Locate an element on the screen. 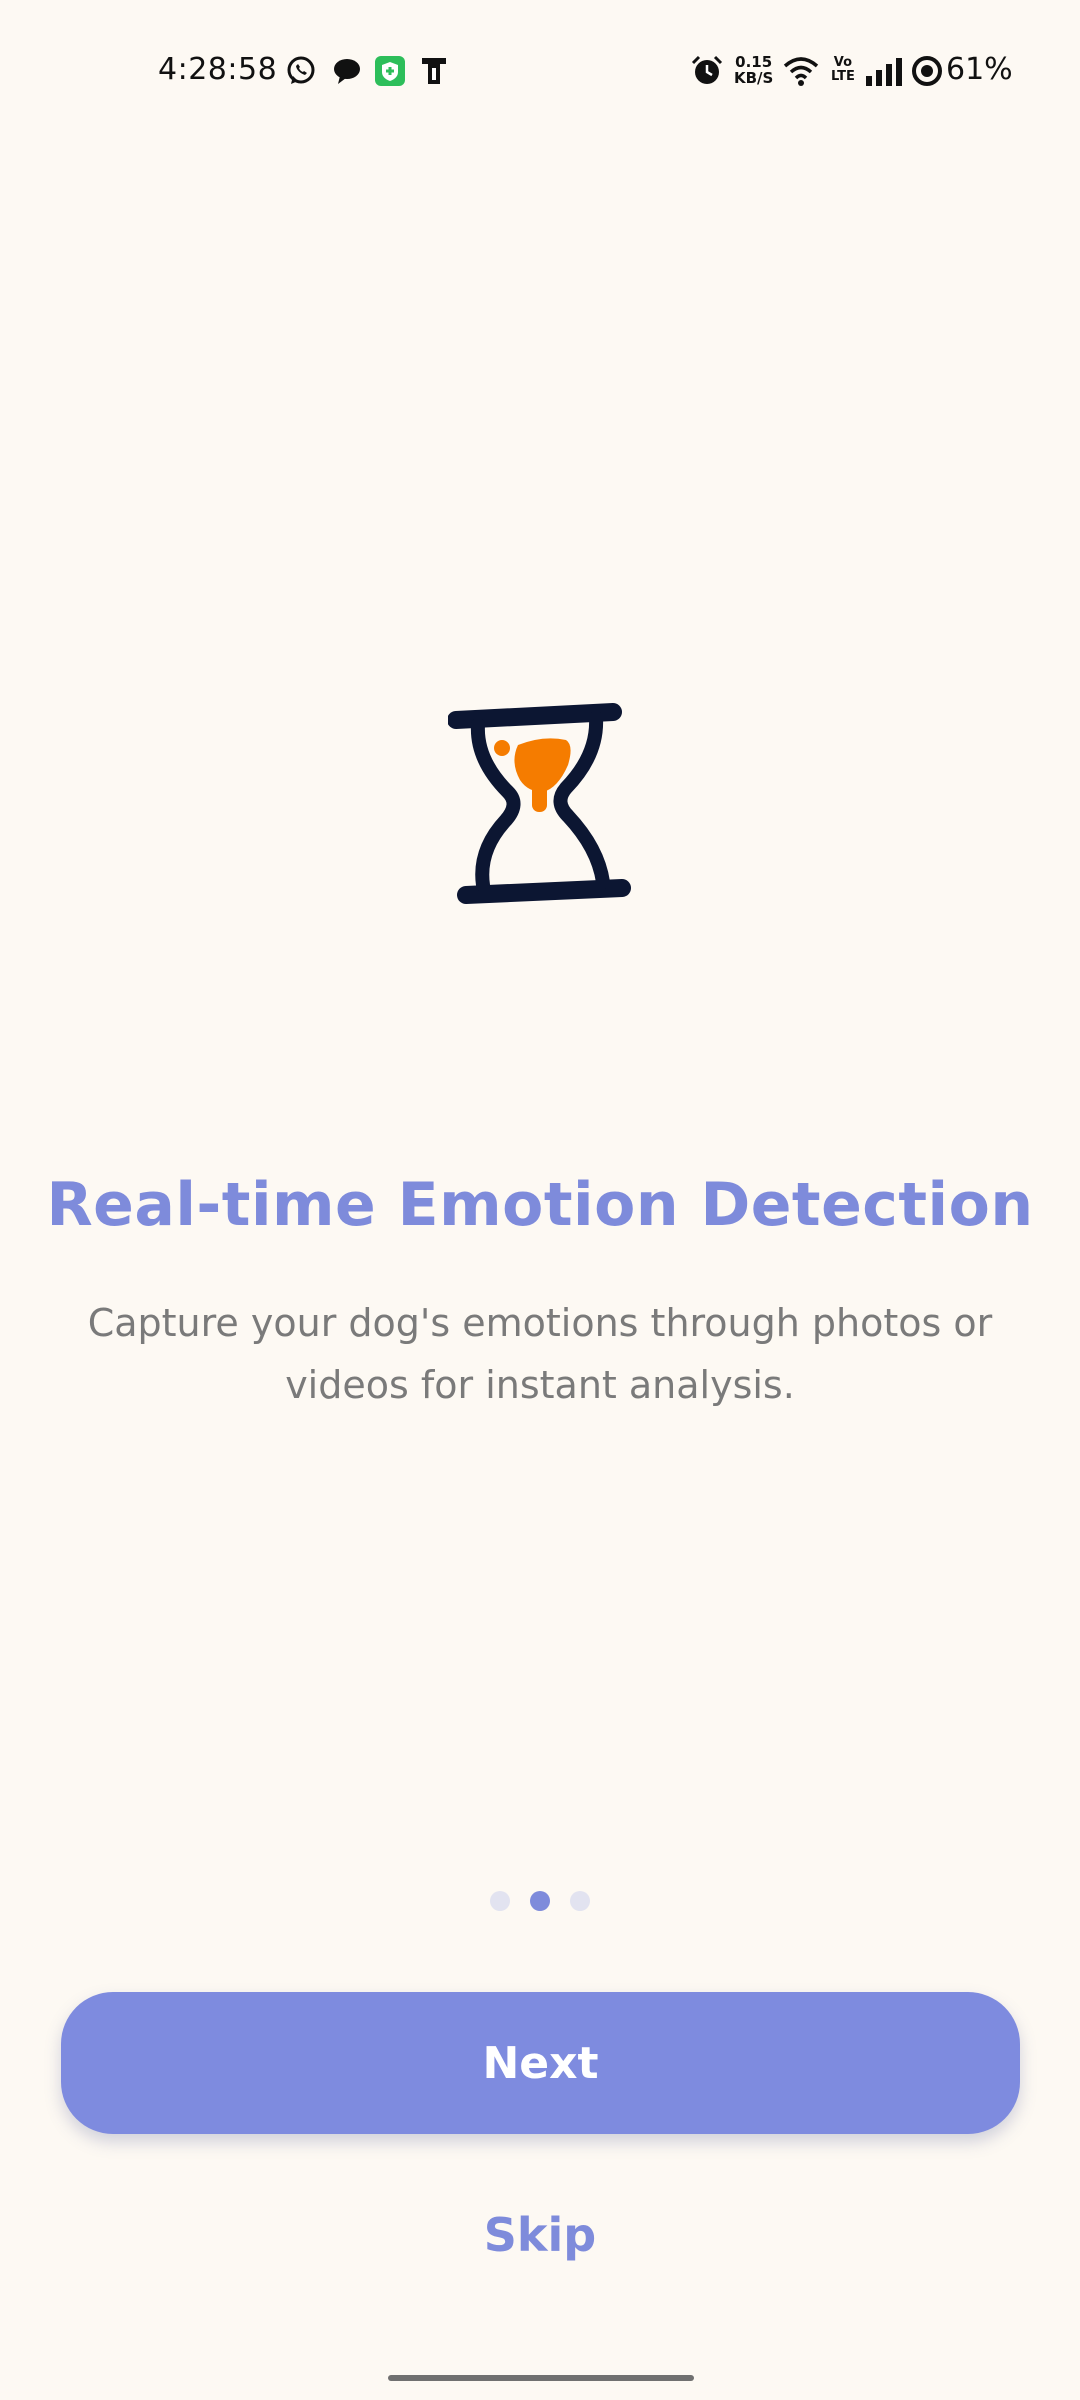  battery-percentage: 61% is located at coordinates (979, 69).